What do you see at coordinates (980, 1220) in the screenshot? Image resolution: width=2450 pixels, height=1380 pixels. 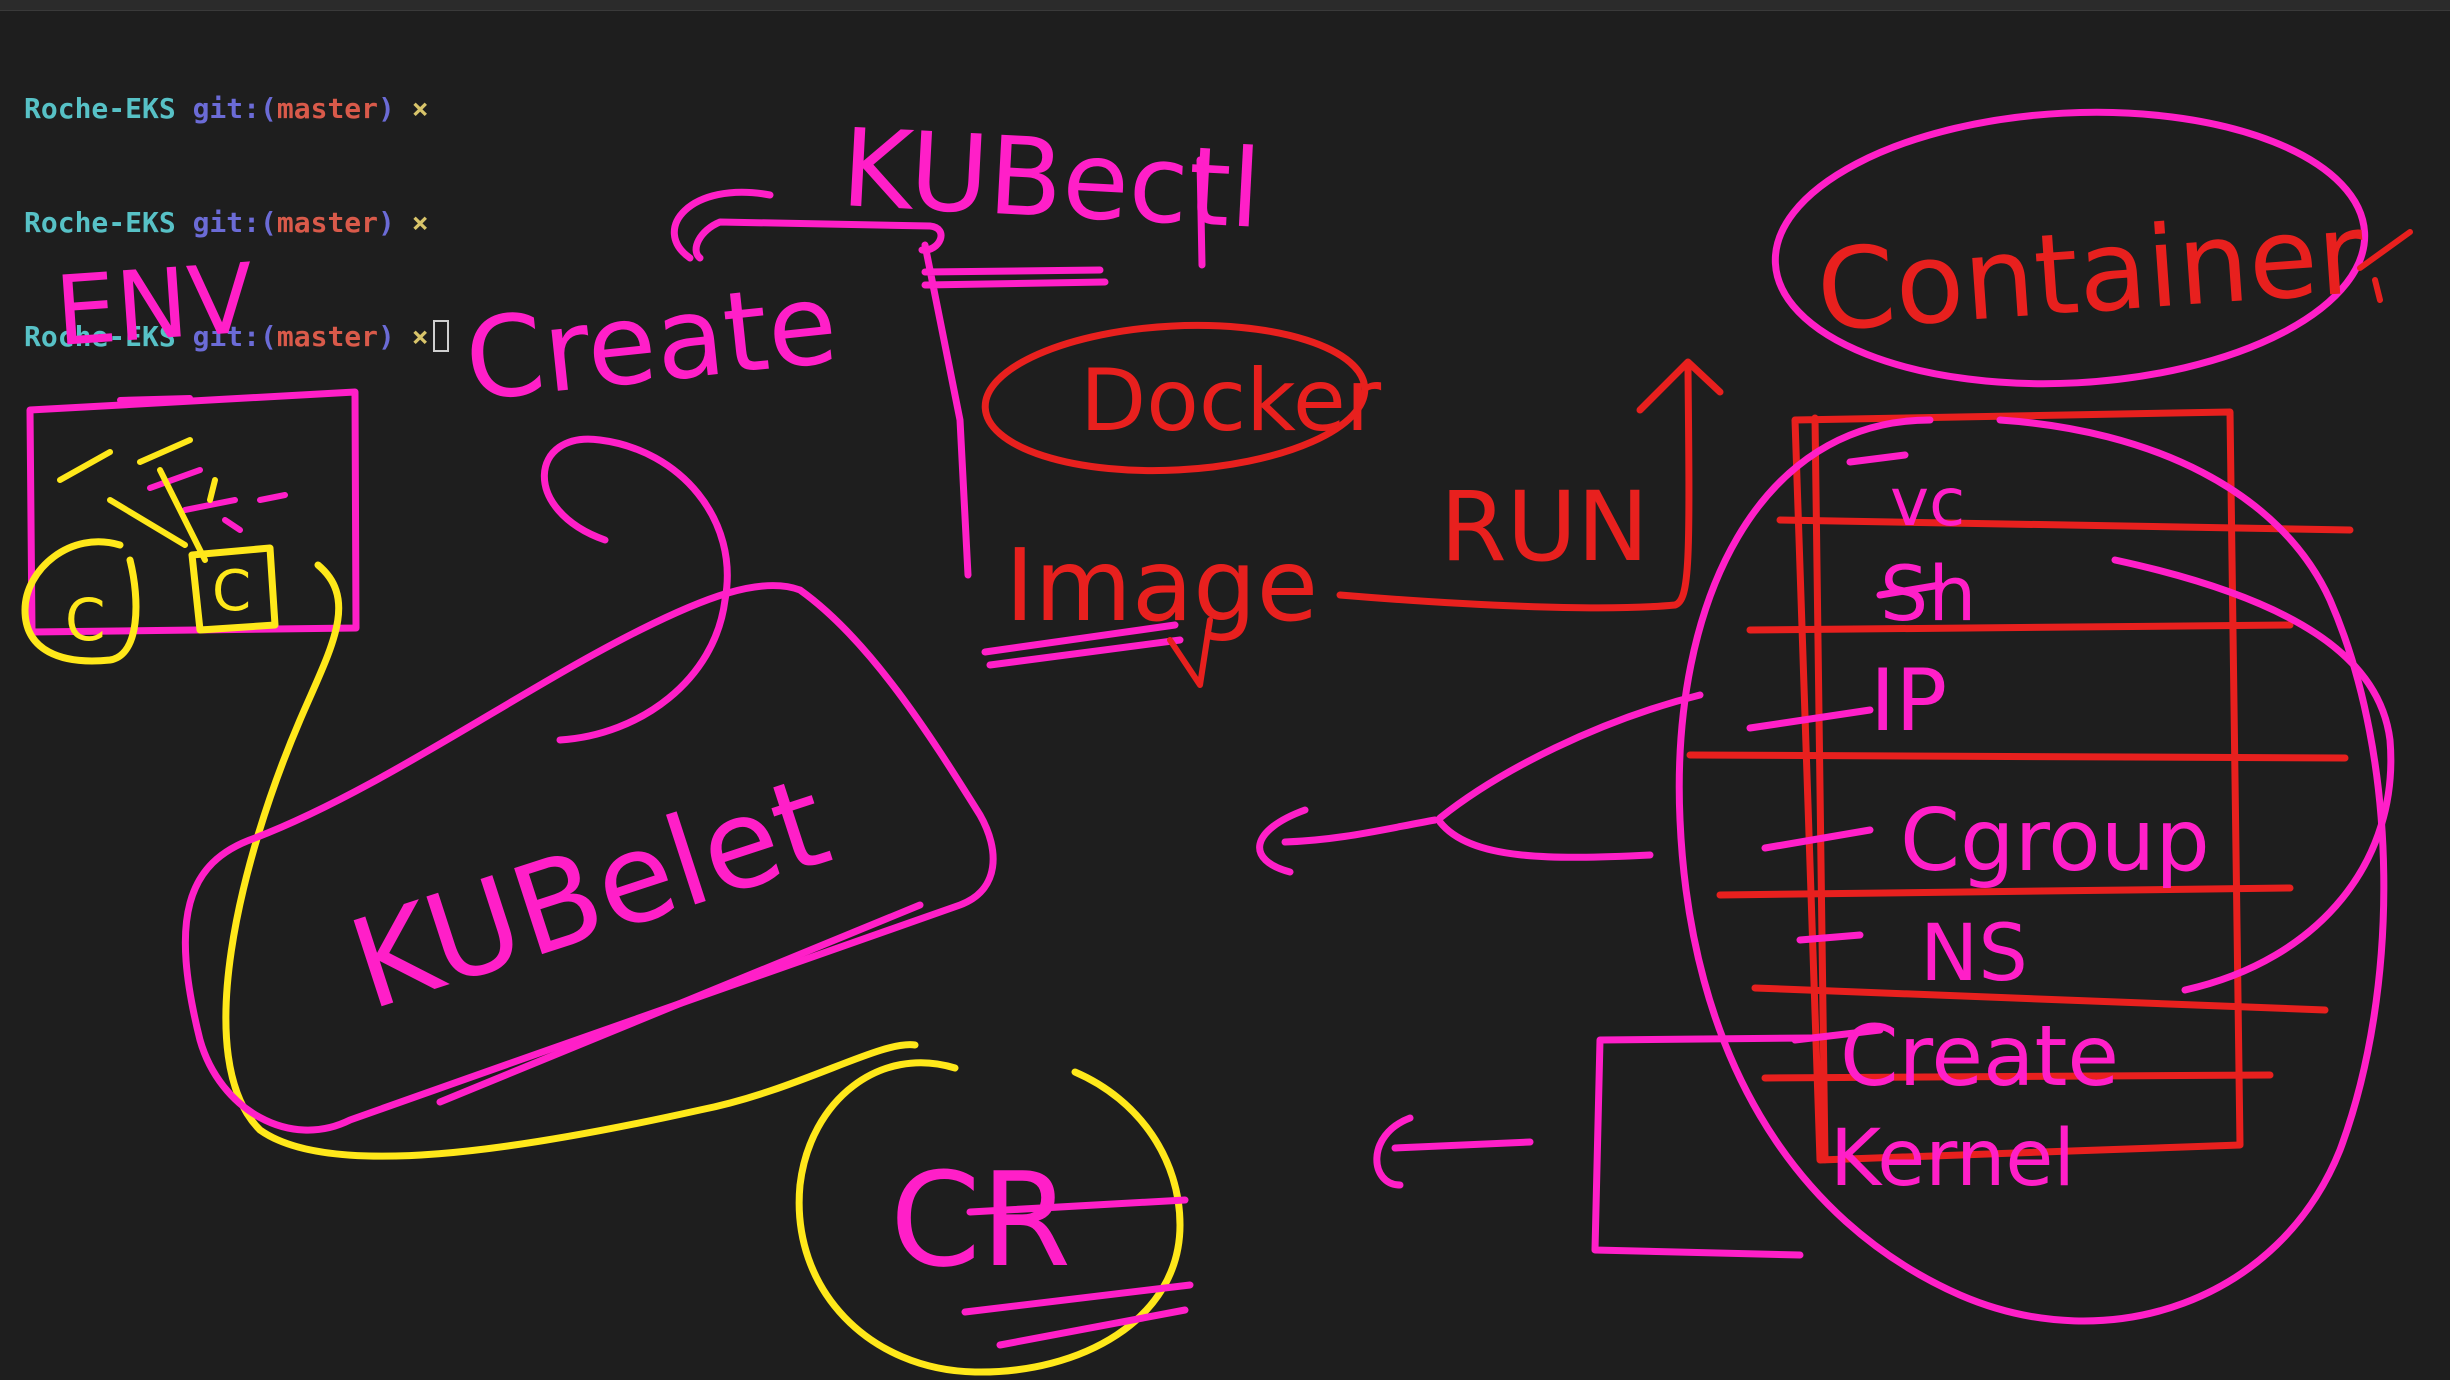 I see `cr-label: CR` at bounding box center [980, 1220].